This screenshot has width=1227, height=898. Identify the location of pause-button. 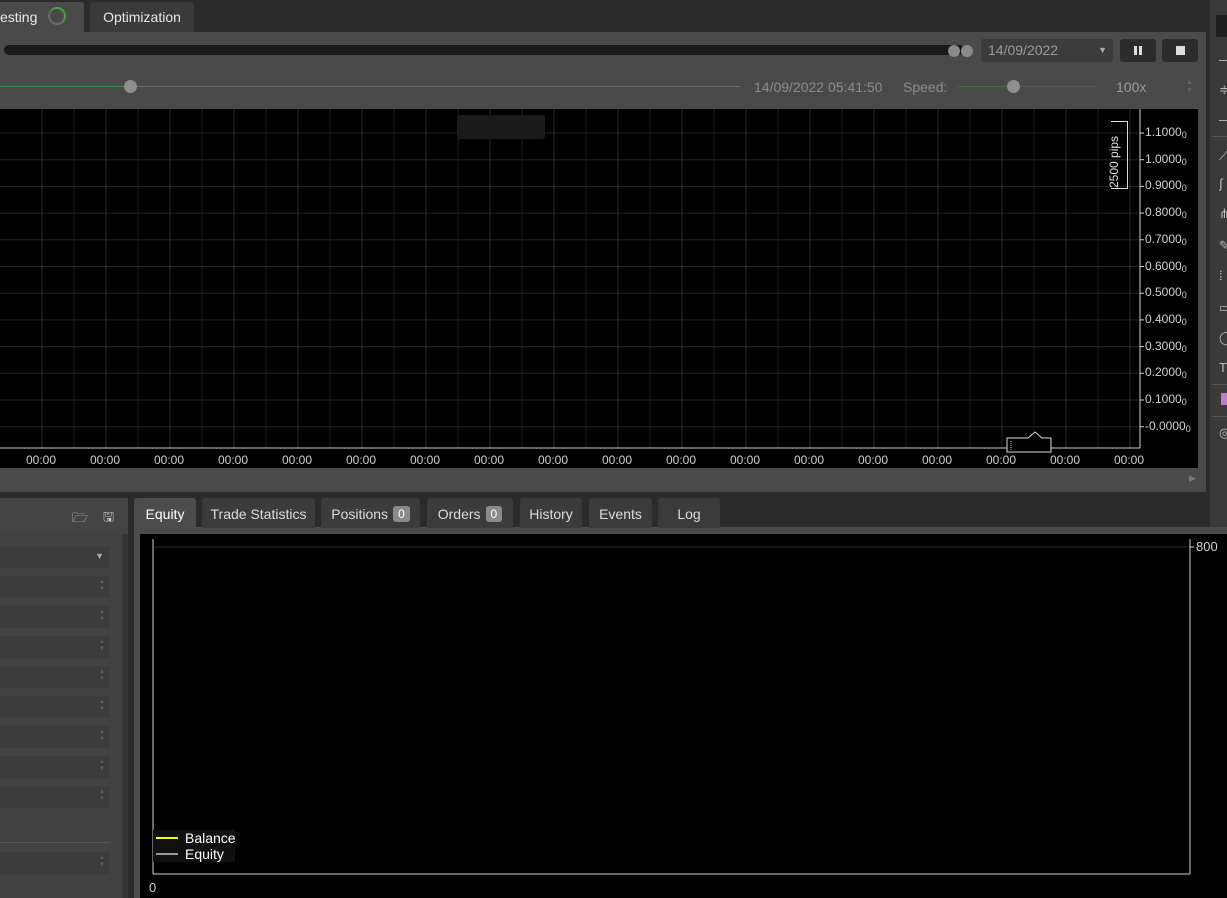
(1138, 50).